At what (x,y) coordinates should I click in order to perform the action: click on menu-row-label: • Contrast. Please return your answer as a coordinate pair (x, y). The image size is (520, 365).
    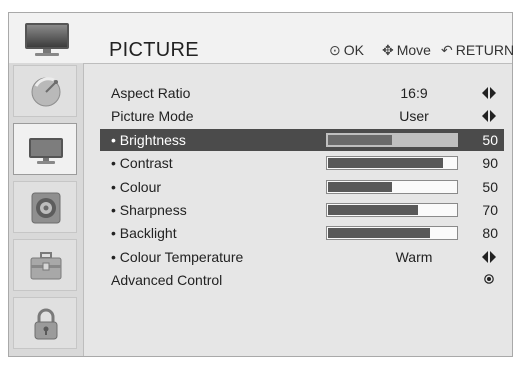
    Looking at the image, I should click on (142, 163).